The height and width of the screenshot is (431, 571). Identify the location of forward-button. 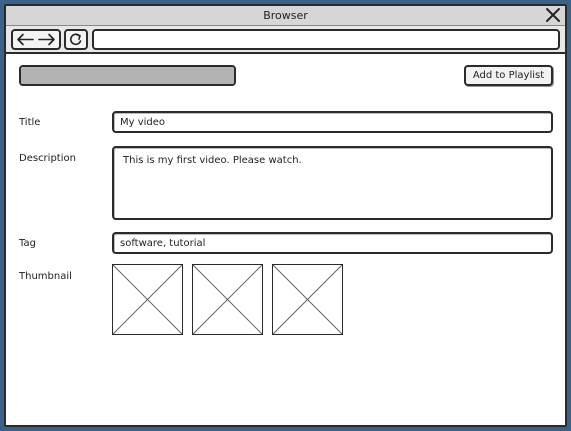
(47, 39).